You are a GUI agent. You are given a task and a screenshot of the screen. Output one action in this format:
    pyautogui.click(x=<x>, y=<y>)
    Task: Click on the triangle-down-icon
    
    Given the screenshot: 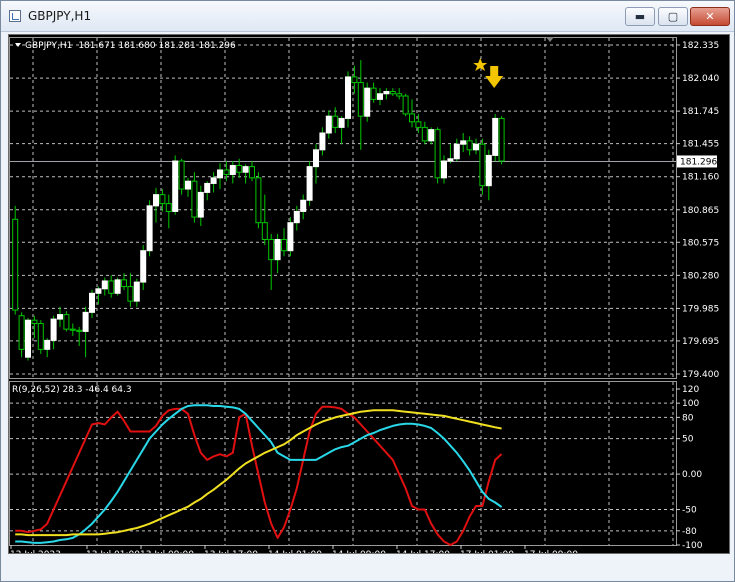 What is the action you would take?
    pyautogui.click(x=18, y=45)
    